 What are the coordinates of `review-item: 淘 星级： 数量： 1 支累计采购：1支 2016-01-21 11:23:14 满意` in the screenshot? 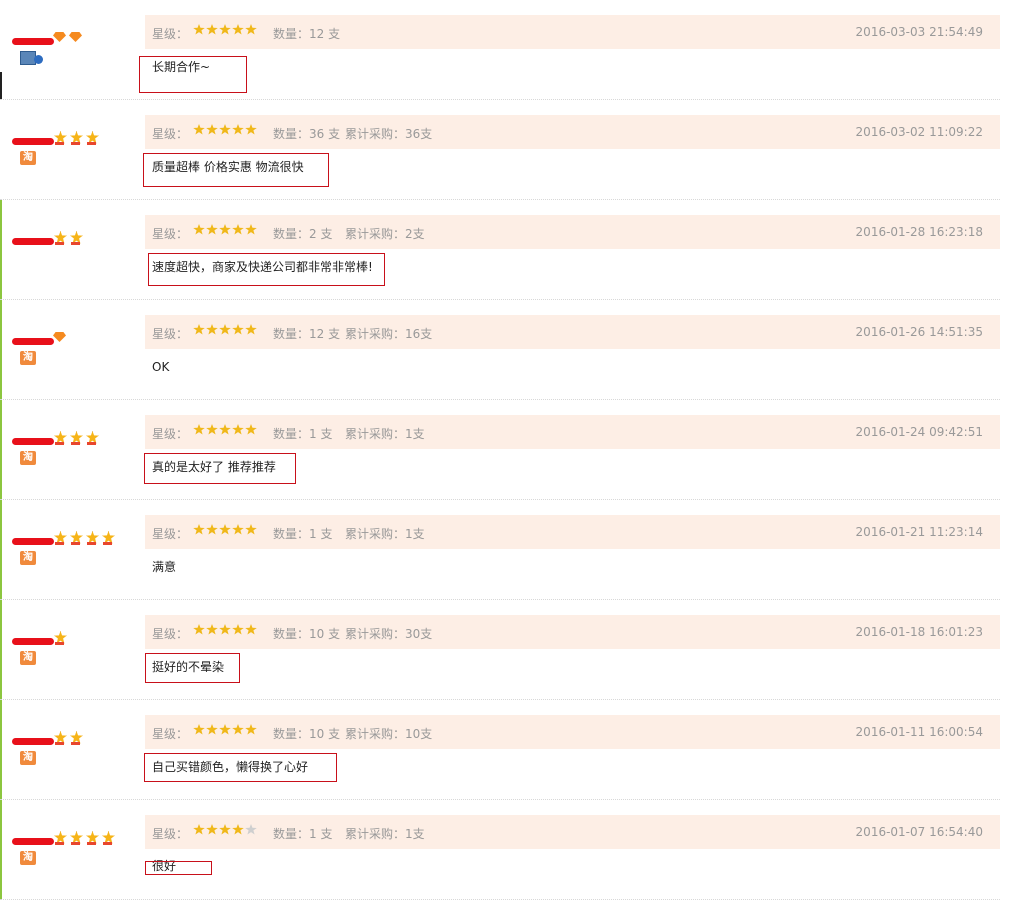 It's located at (500, 550).